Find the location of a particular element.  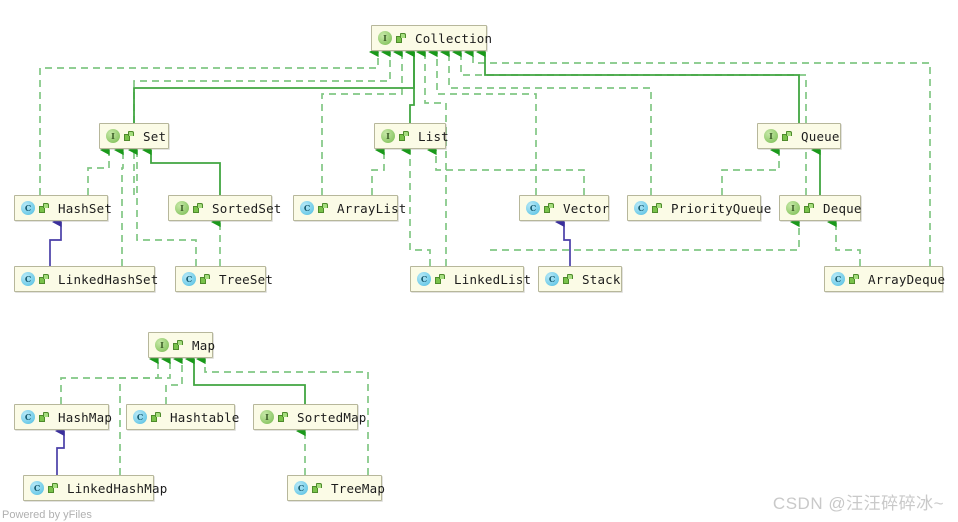

node-label: PriorityQueue is located at coordinates (721, 208).